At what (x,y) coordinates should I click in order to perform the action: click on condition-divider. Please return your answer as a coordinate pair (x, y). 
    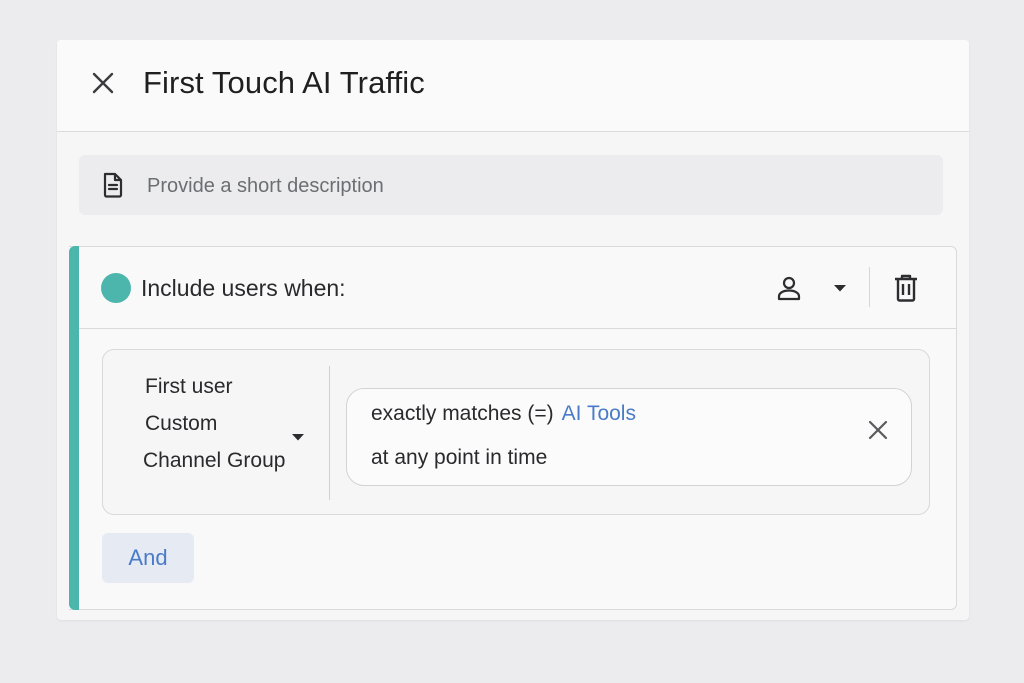
    Looking at the image, I should click on (329, 433).